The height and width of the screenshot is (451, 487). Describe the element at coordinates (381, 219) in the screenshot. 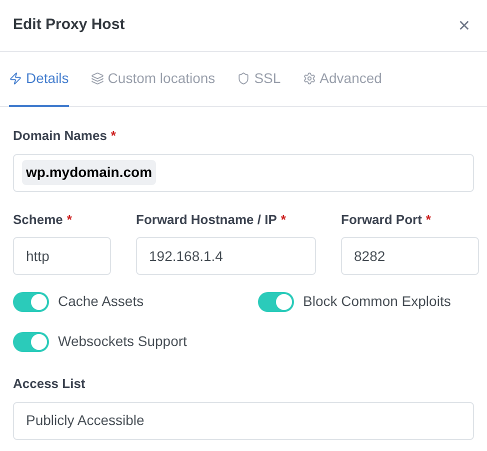

I see `field-label: Forward Port` at that location.